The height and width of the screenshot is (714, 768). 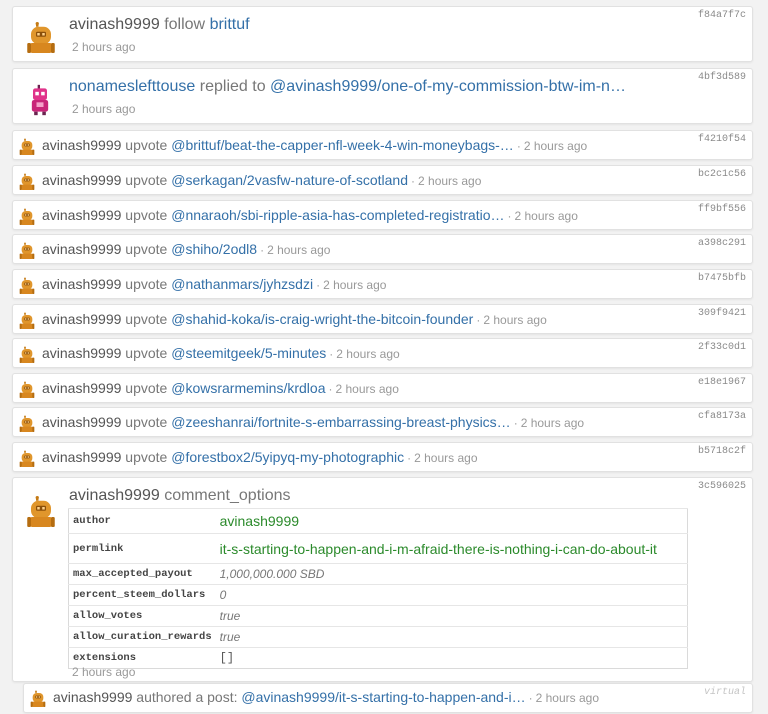 I want to click on op-hash: e18e1967, so click(x=722, y=382).